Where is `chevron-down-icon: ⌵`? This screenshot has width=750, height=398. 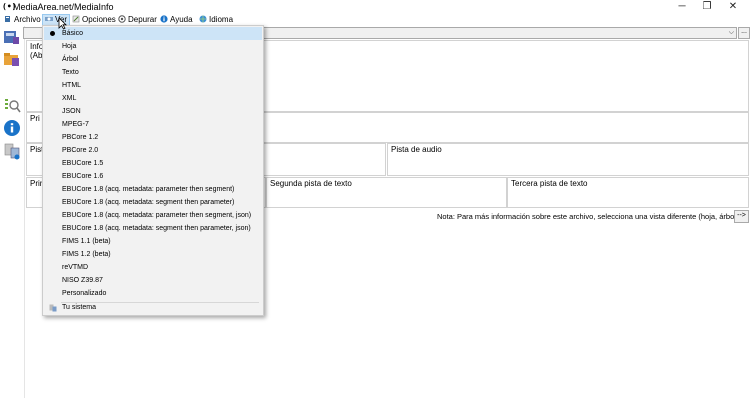 chevron-down-icon: ⌵ is located at coordinates (731, 33).